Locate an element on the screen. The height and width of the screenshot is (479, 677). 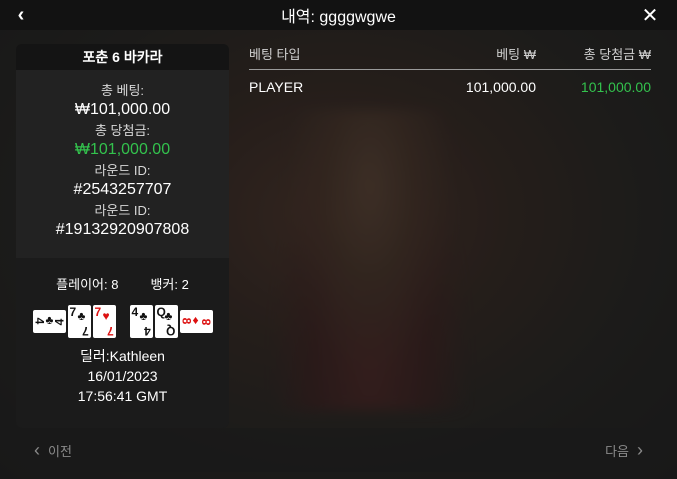
table-row: PLAYER 101,000.00 101,000.00 is located at coordinates (450, 82).